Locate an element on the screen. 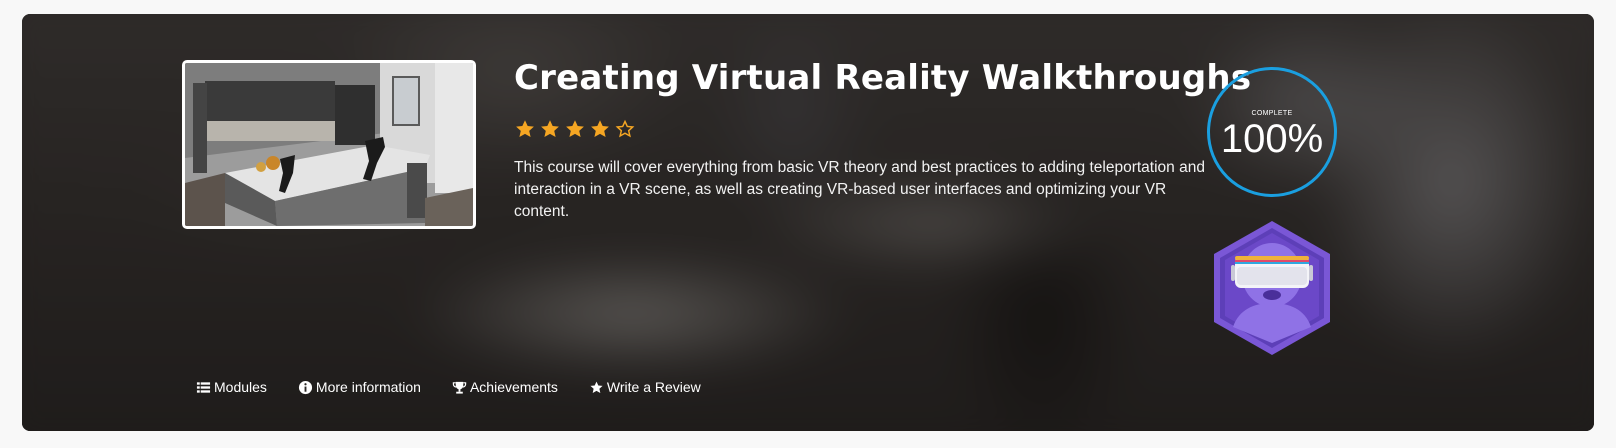 Image resolution: width=1616 pixels, height=448 pixels. course-thumbnail is located at coordinates (329, 144).